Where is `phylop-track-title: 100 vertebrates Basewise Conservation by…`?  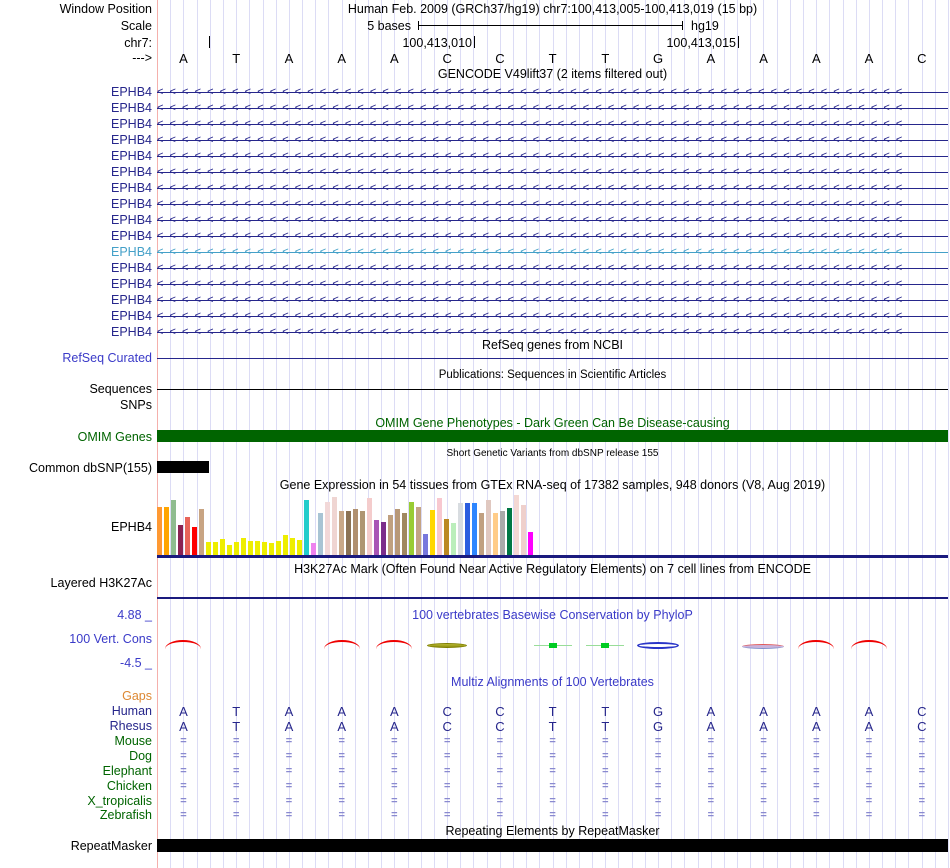
phylop-track-title: 100 vertebrates Basewise Conservation by… is located at coordinates (552, 615).